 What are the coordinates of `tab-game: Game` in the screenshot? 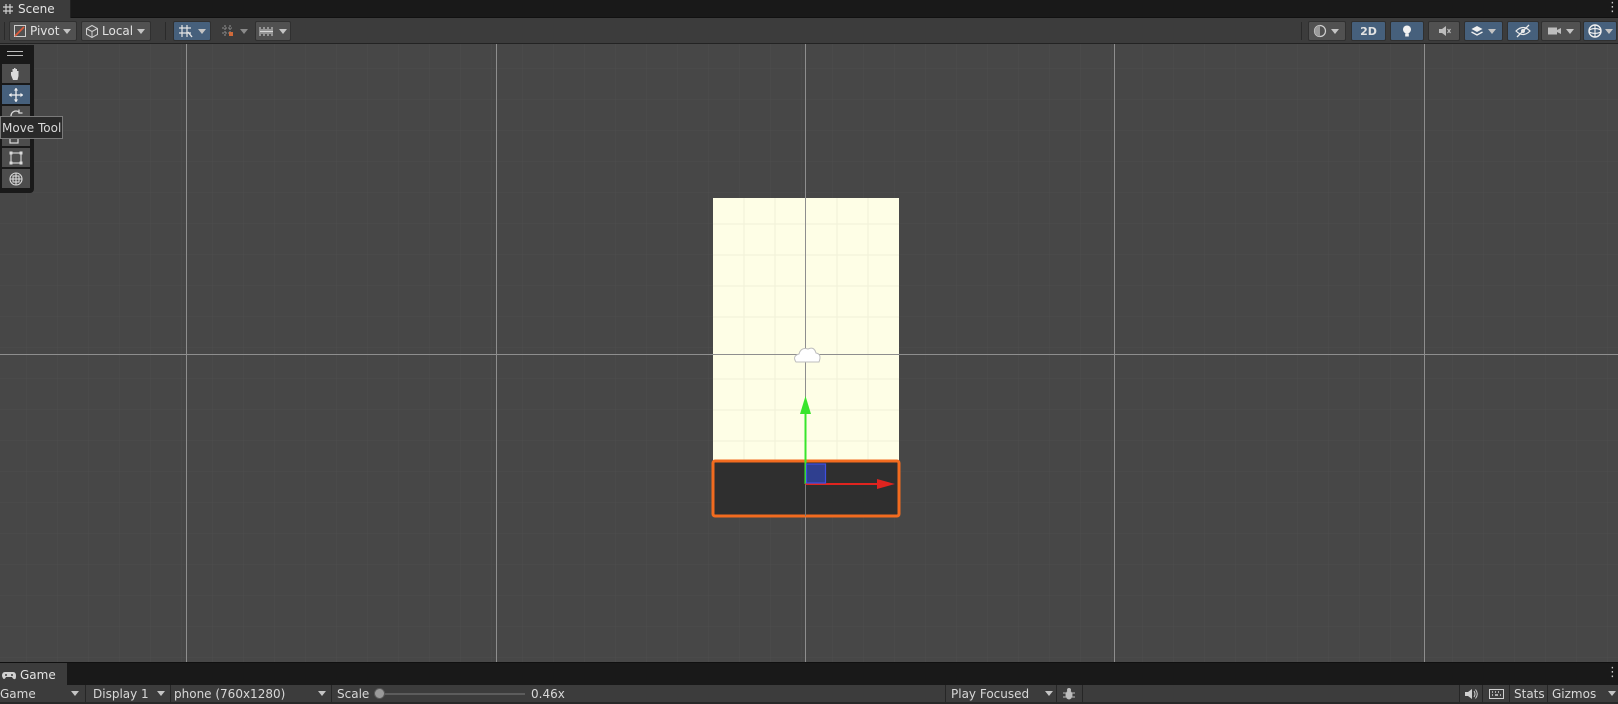 It's located at (33, 674).